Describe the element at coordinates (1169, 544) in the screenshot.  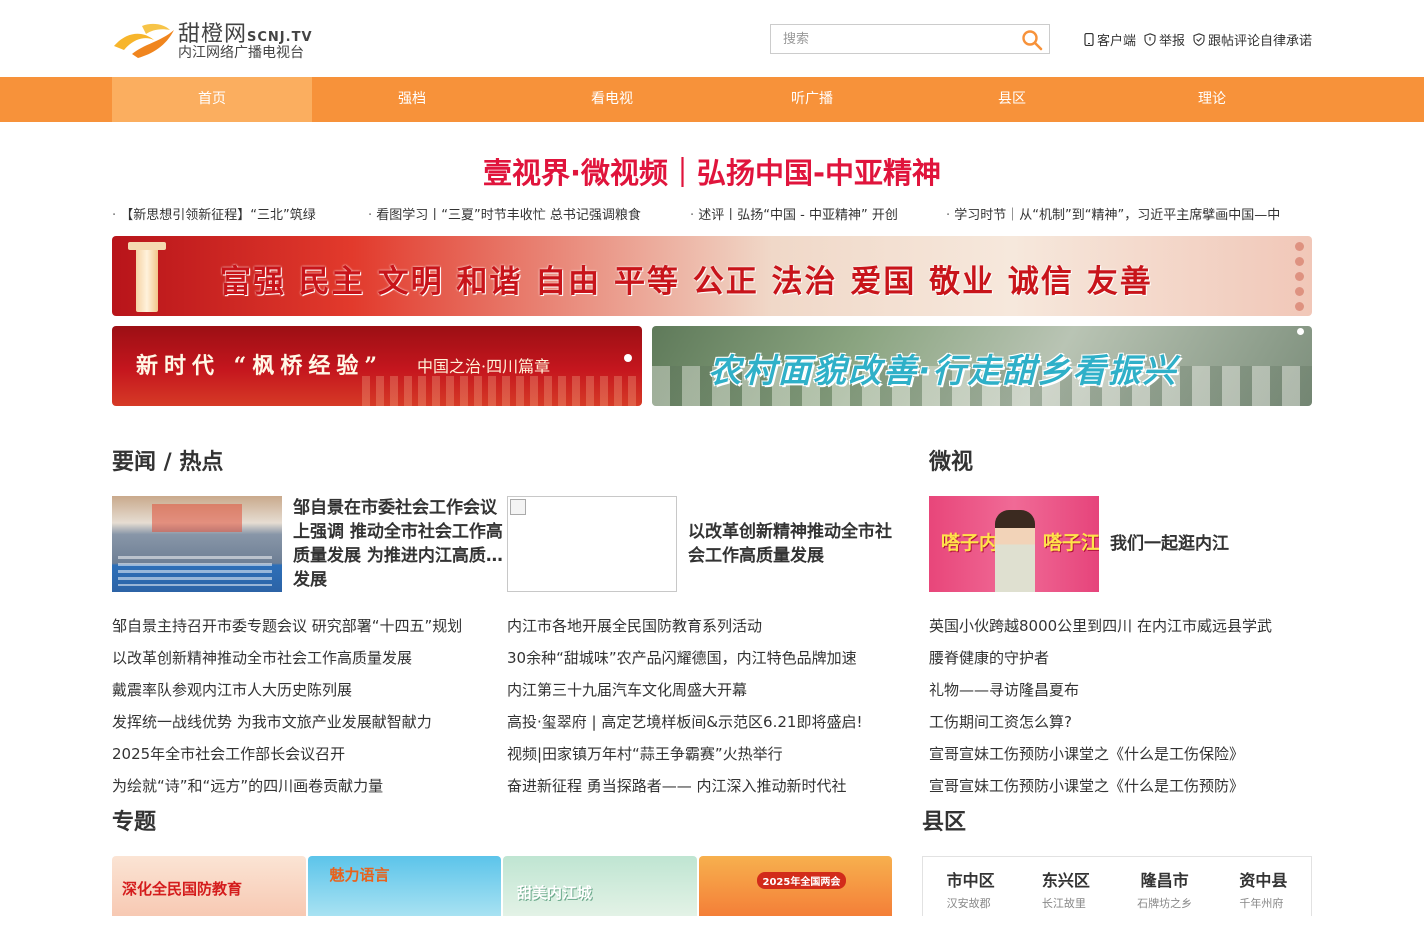
I see `micro-feature-title: 我们一起逛内江` at that location.